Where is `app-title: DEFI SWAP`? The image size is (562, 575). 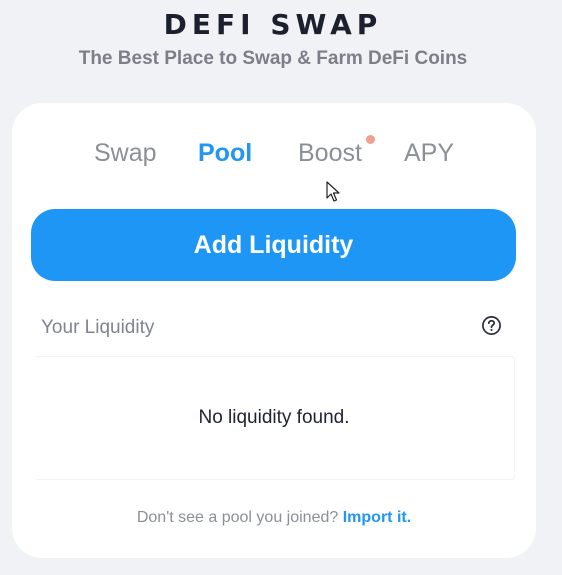 app-title: DEFI SWAP is located at coordinates (273, 24).